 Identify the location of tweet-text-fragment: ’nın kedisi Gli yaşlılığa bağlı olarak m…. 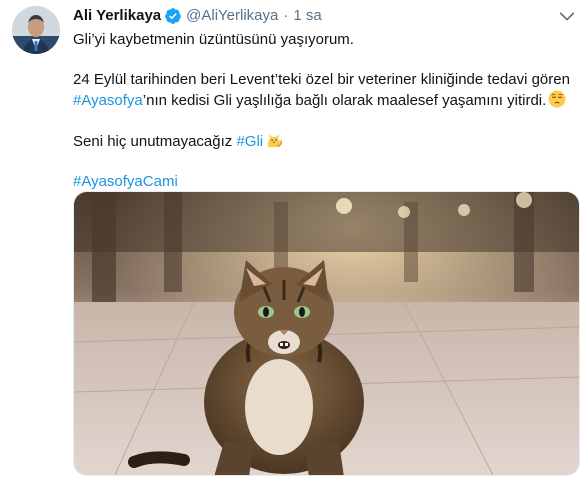
(344, 100).